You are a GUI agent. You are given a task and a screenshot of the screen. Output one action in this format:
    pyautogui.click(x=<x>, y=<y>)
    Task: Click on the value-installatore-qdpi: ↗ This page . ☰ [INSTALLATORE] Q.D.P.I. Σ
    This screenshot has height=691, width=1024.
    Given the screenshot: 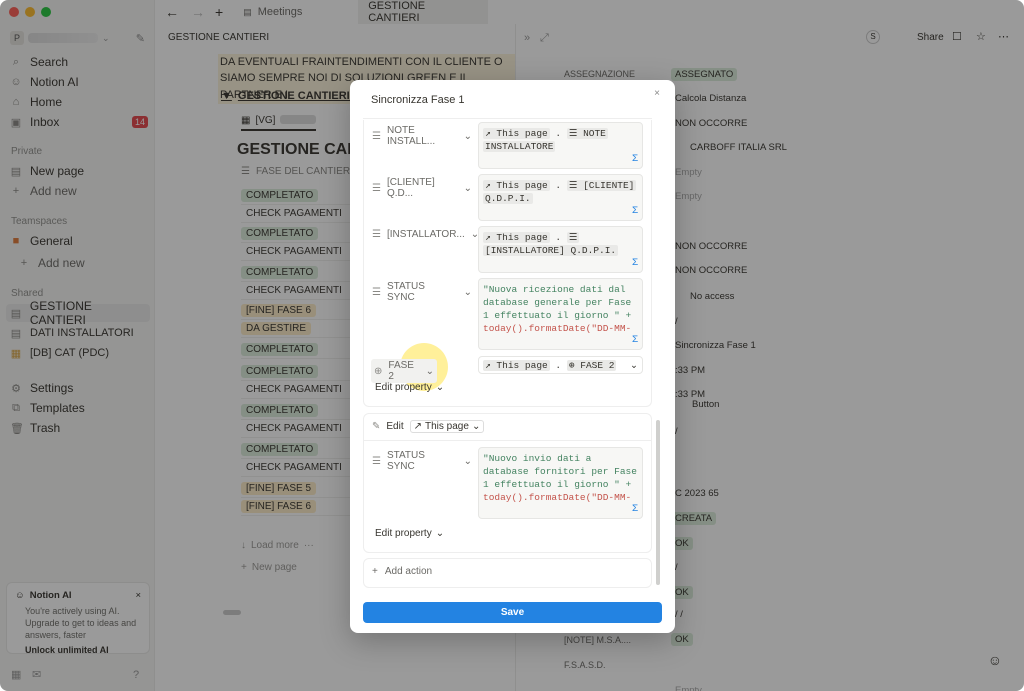 What is the action you would take?
    pyautogui.click(x=560, y=249)
    